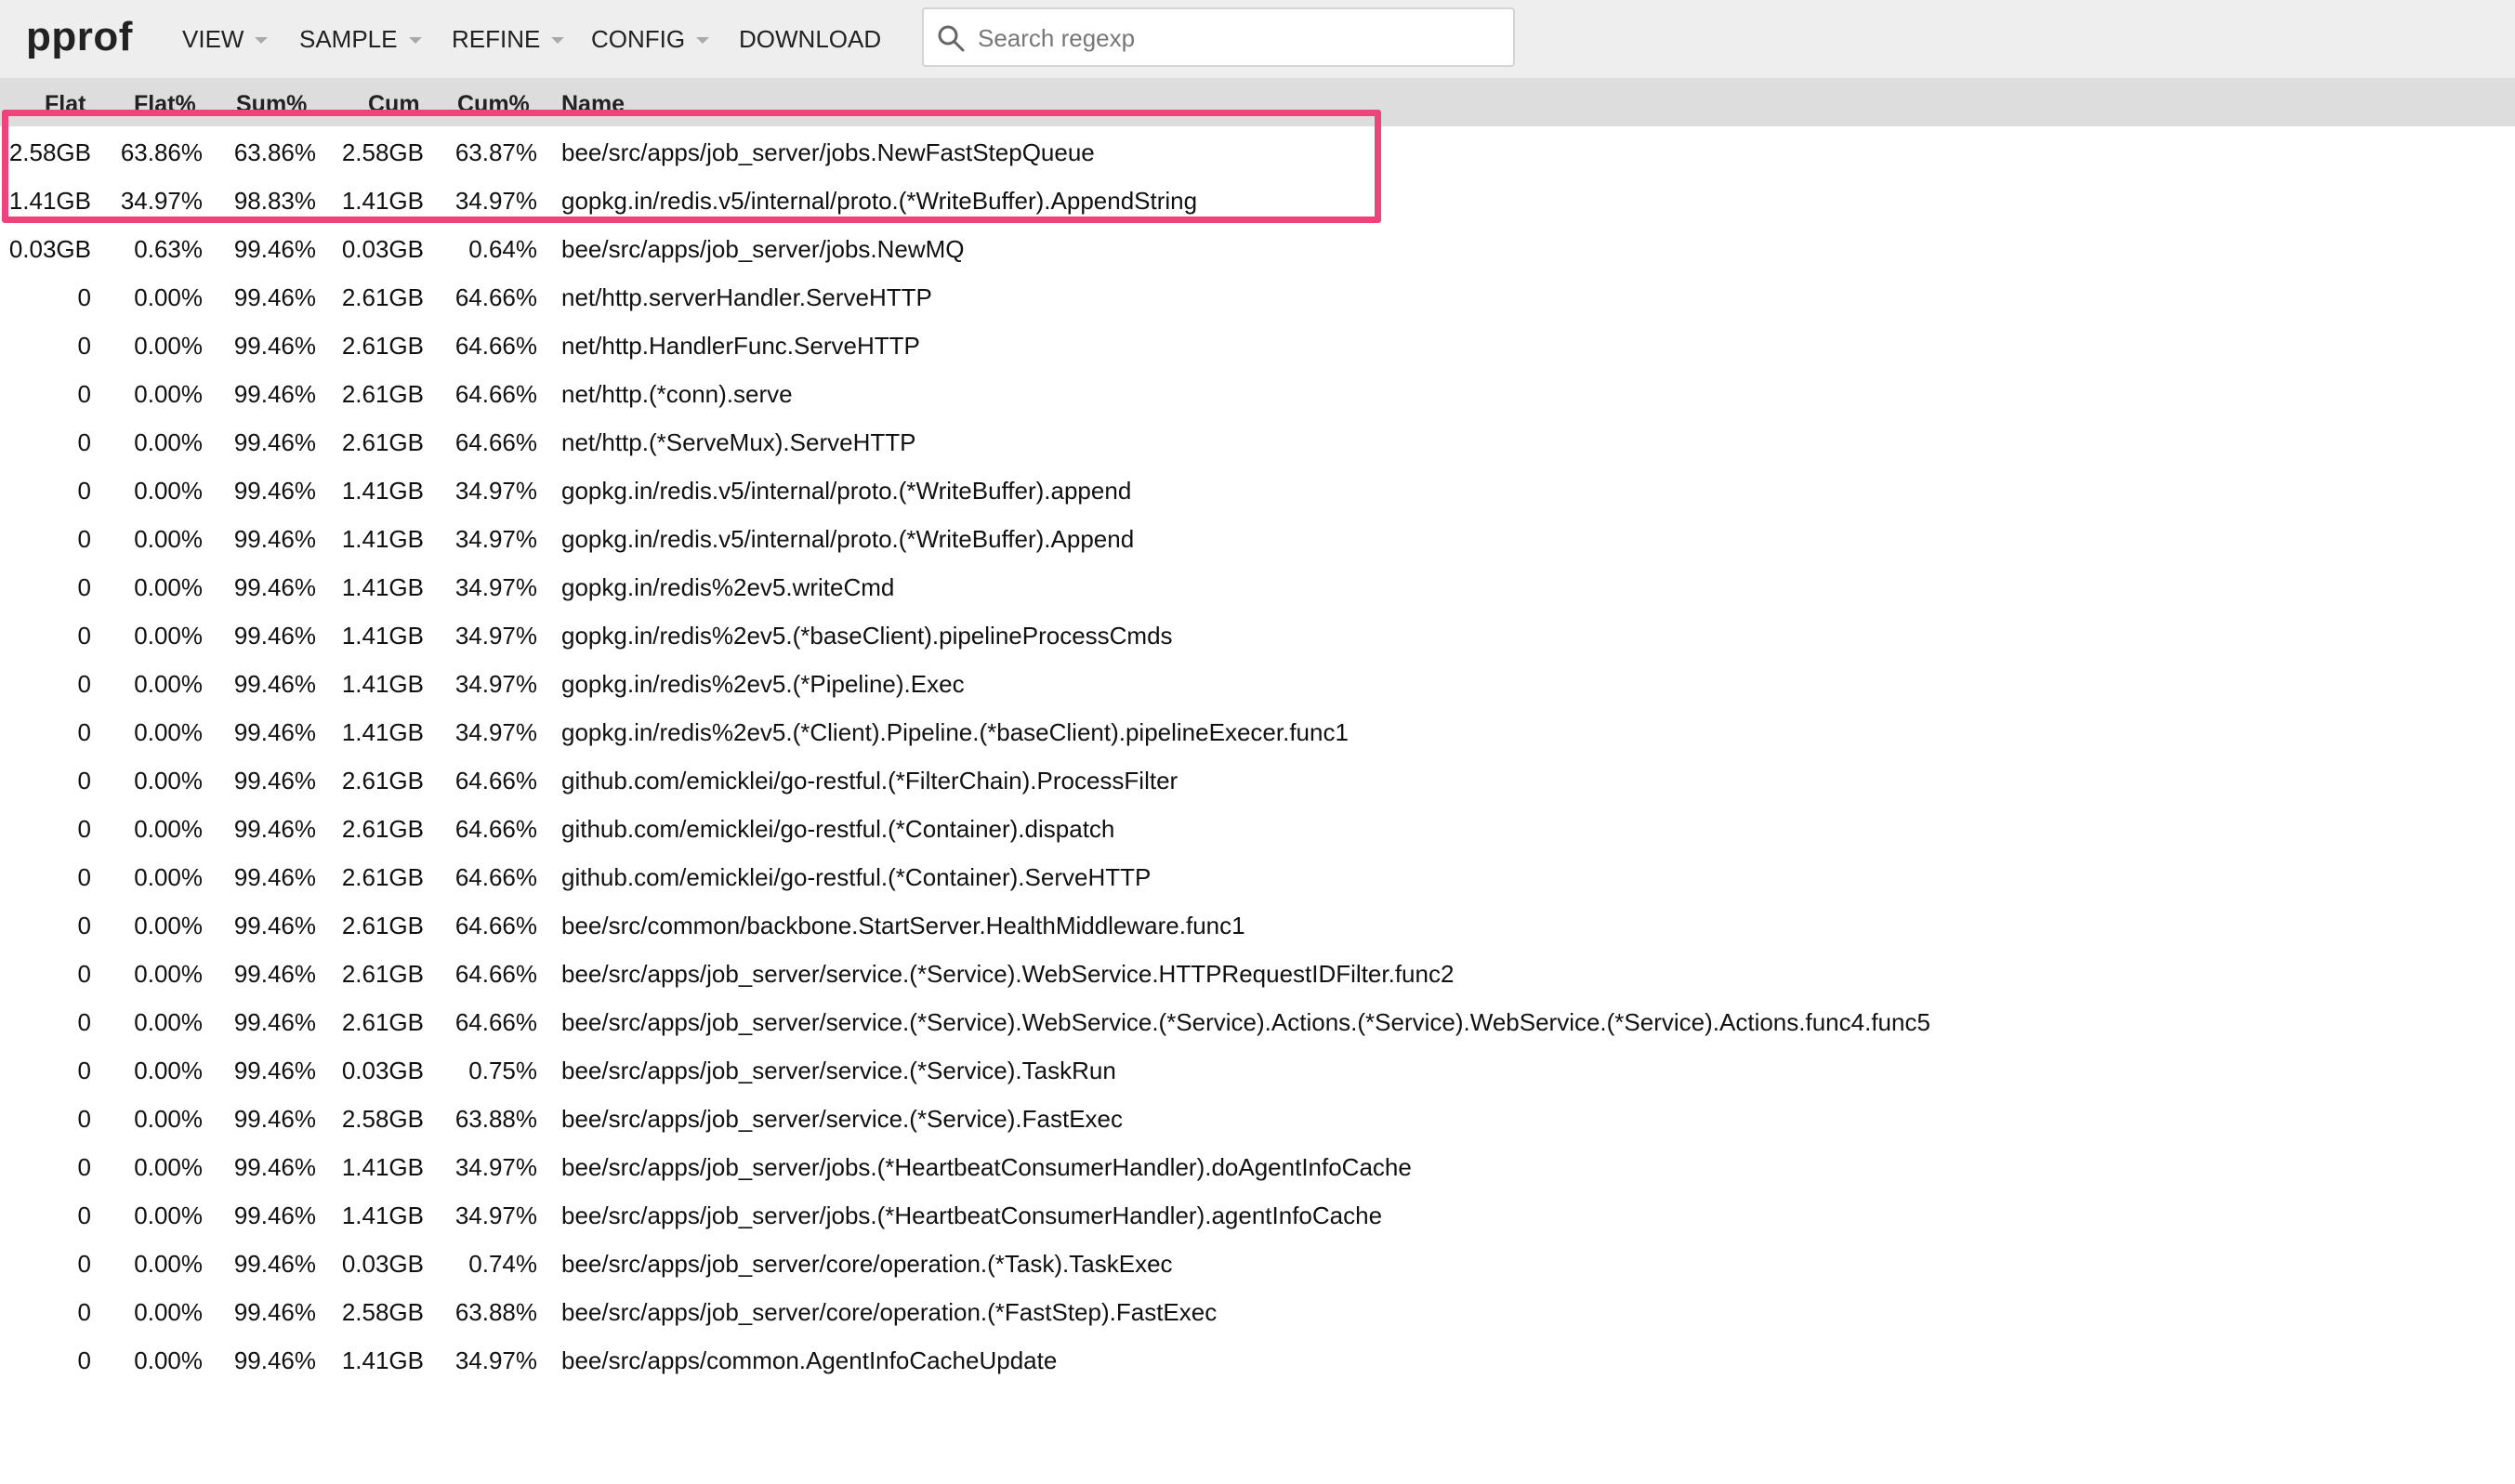 Image resolution: width=2515 pixels, height=1484 pixels. What do you see at coordinates (503, 1070) in the screenshot?
I see `cell-cum-percent: 0.75%` at bounding box center [503, 1070].